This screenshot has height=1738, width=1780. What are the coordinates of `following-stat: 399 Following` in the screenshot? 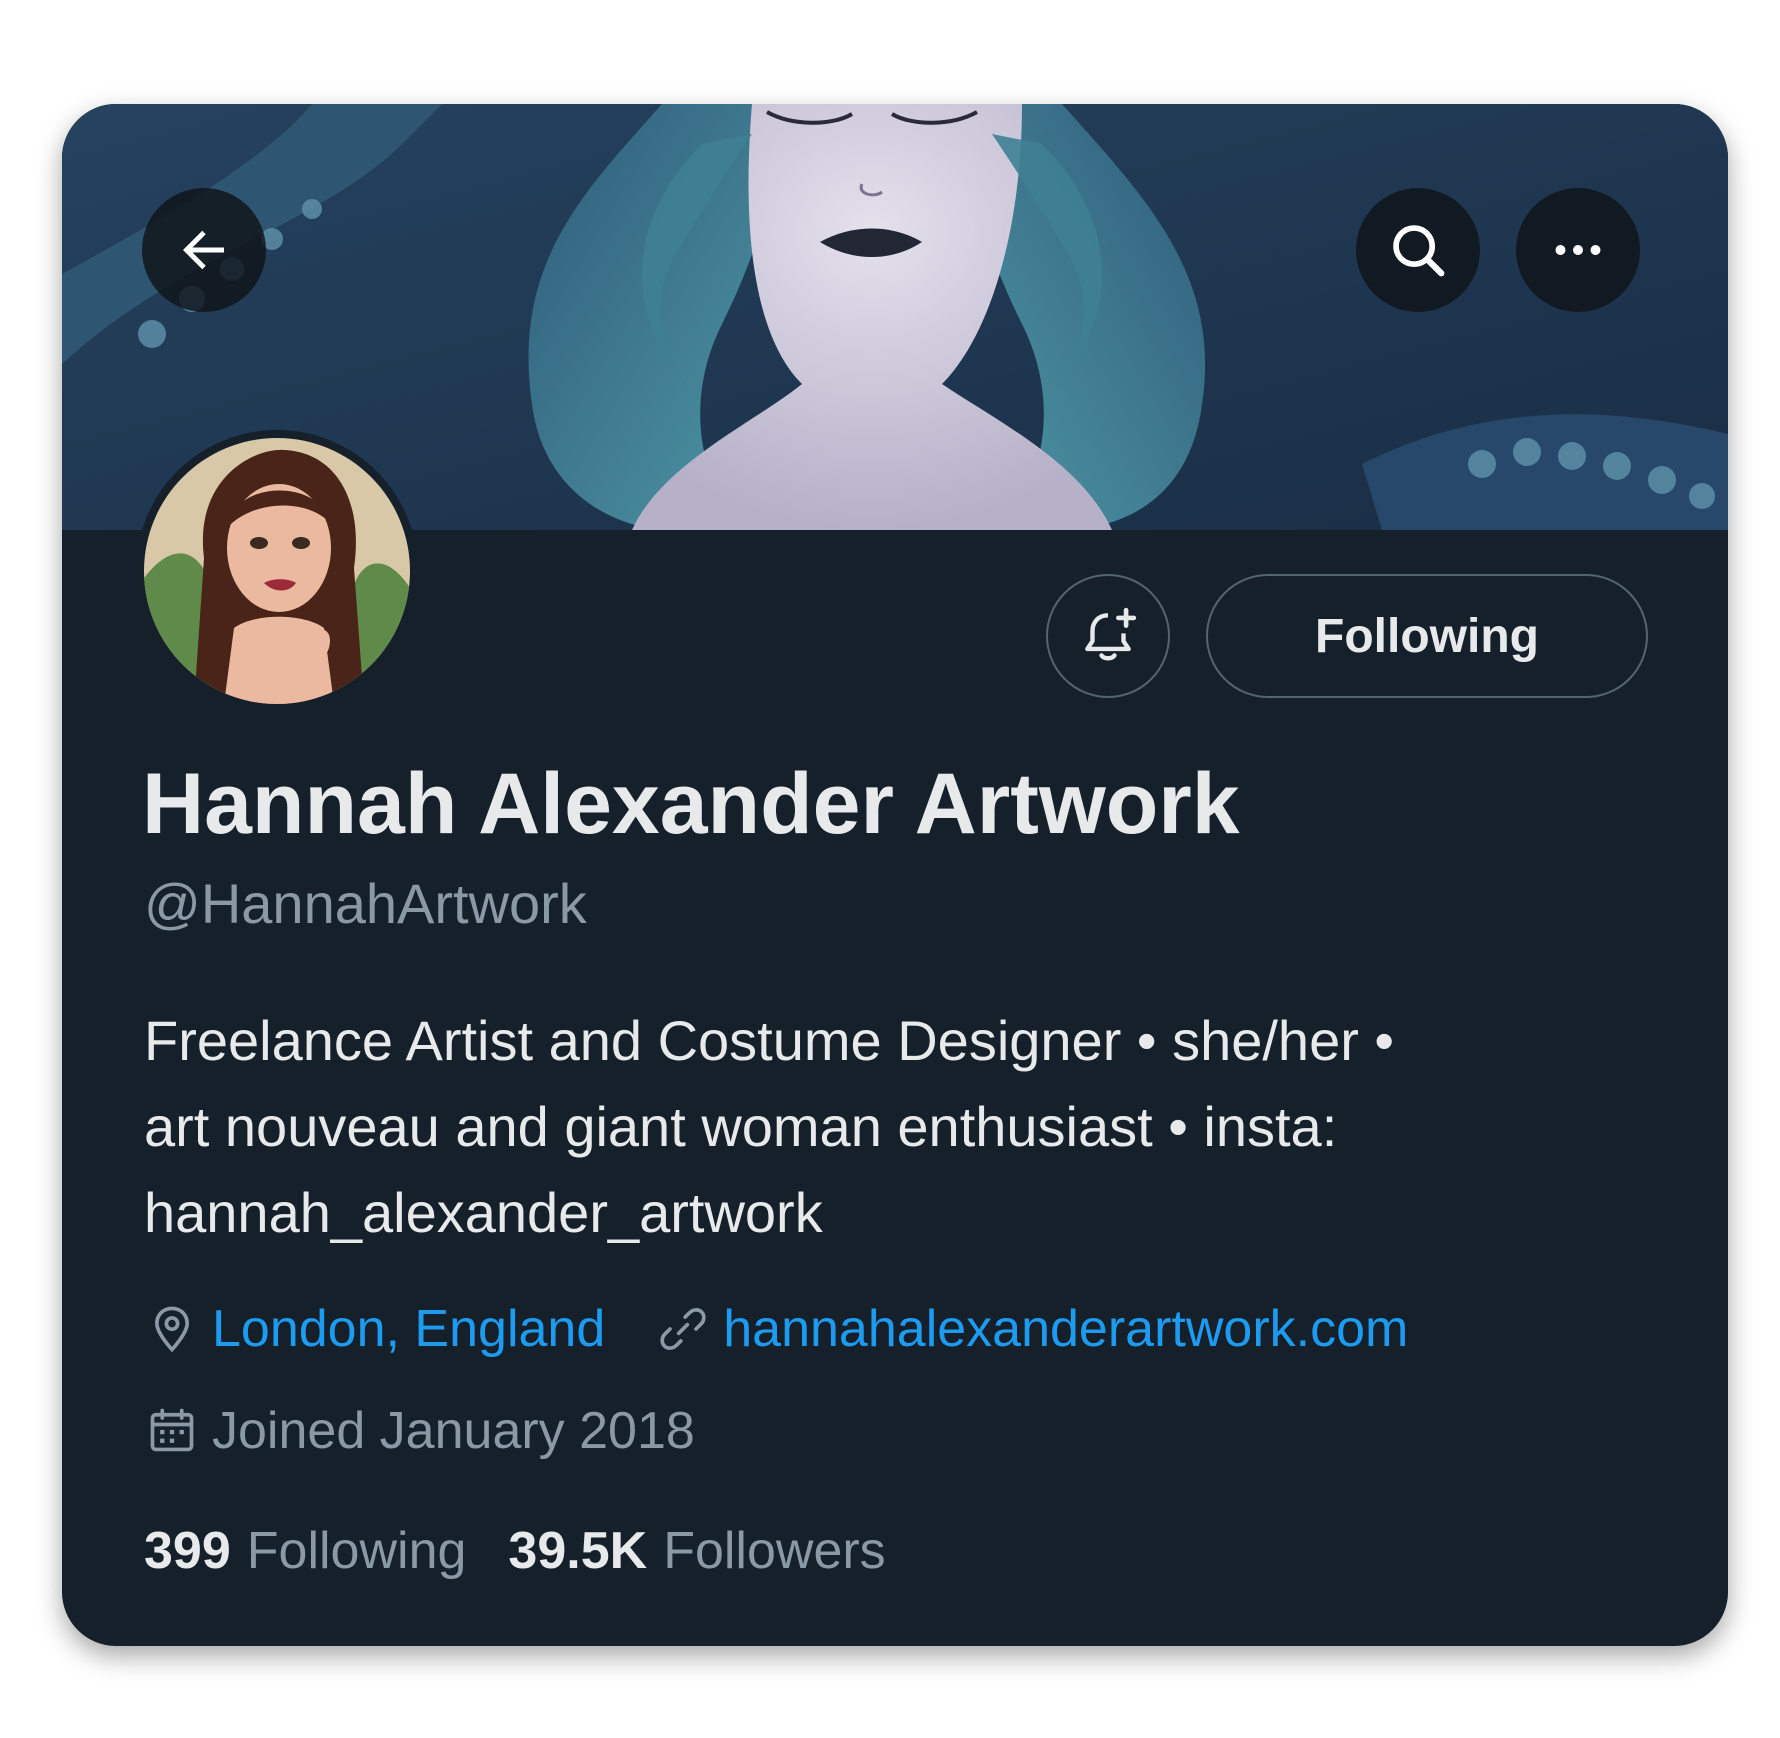 It's located at (305, 1551).